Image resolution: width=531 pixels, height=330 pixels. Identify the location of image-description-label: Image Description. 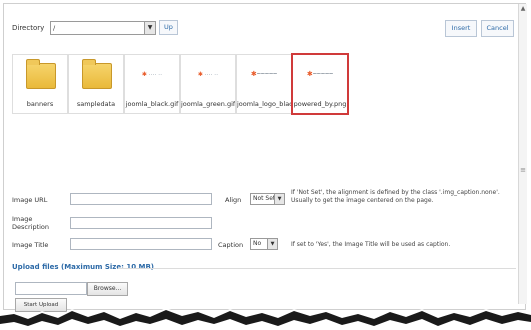
(31, 223).